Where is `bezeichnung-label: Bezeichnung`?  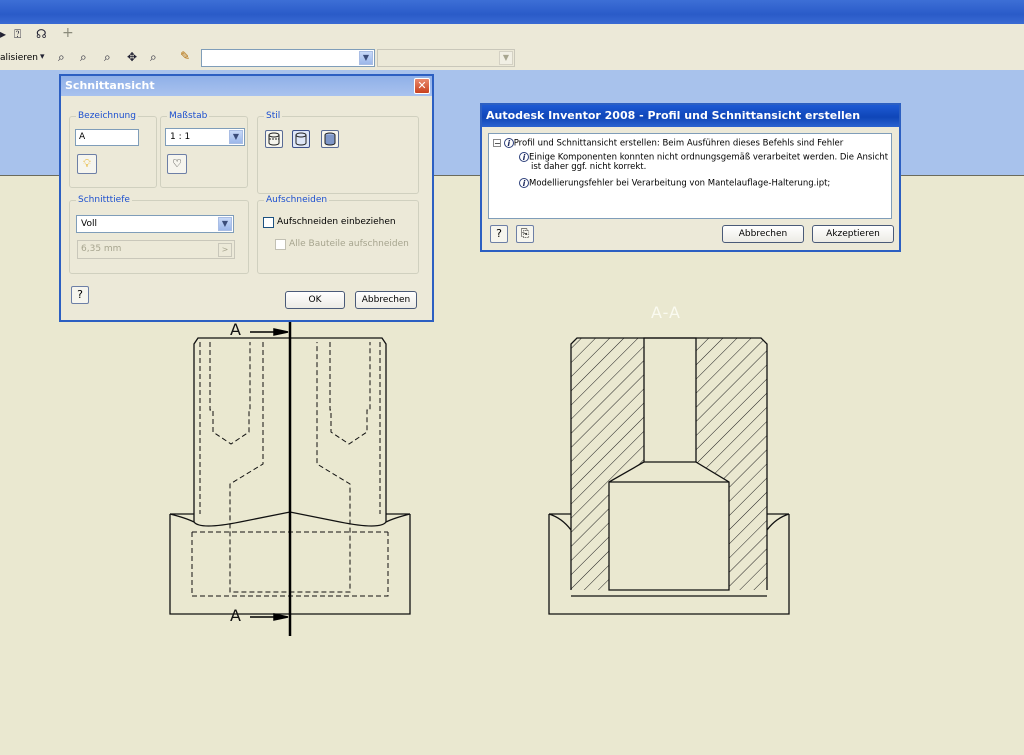 bezeichnung-label: Bezeichnung is located at coordinates (107, 116).